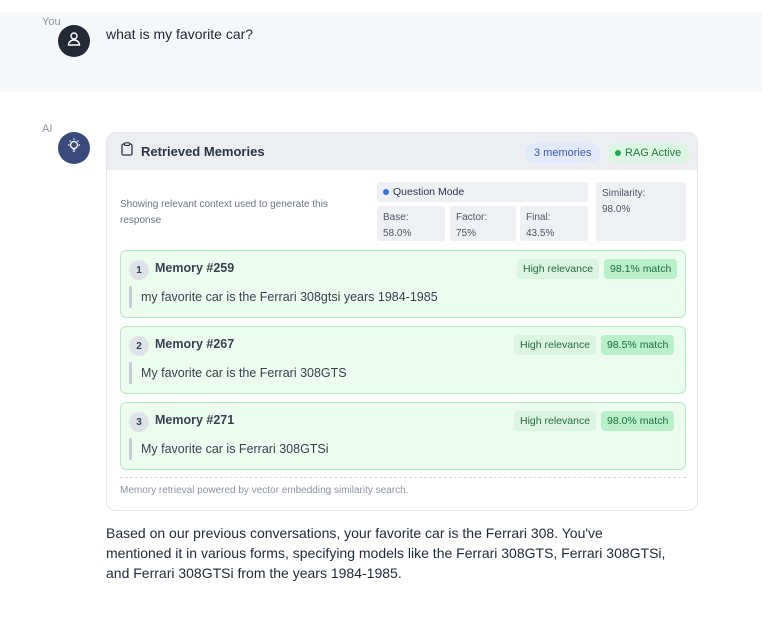  I want to click on mode-dot-icon, so click(386, 192).